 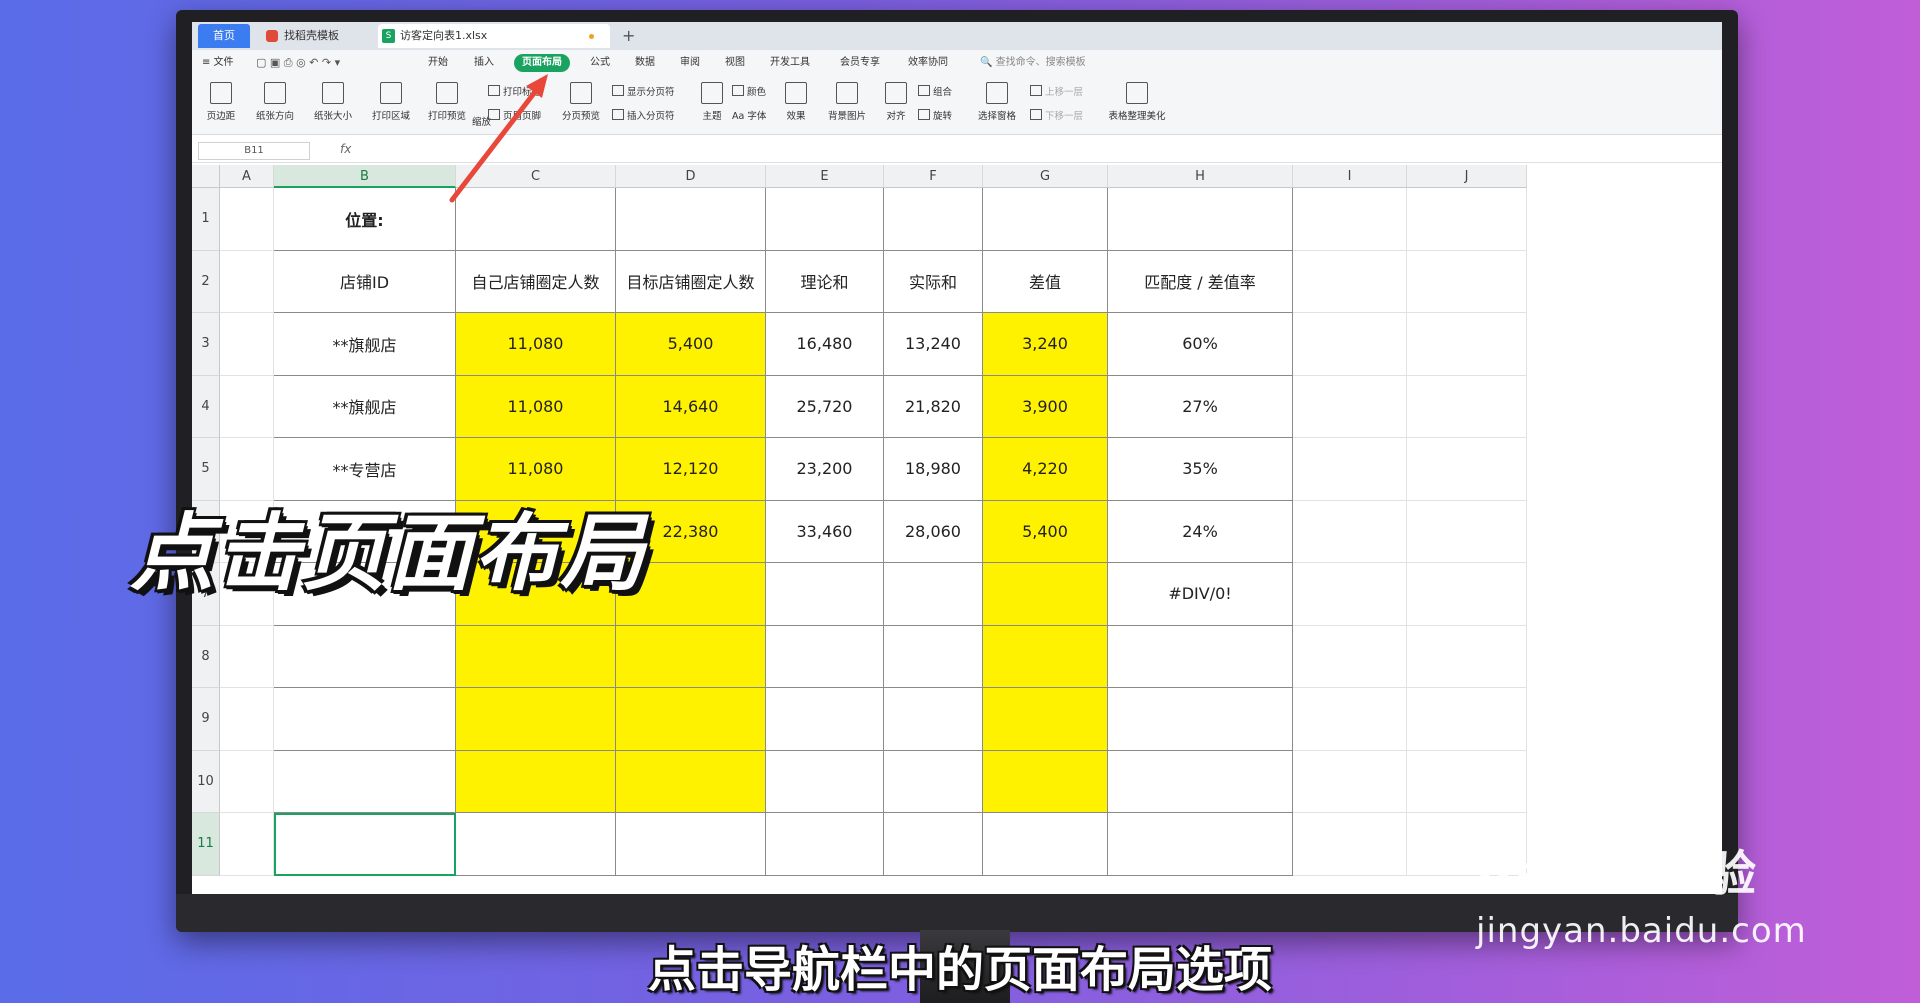 I want to click on cell-h2: 匹配度 / 差值率, so click(x=1200, y=281).